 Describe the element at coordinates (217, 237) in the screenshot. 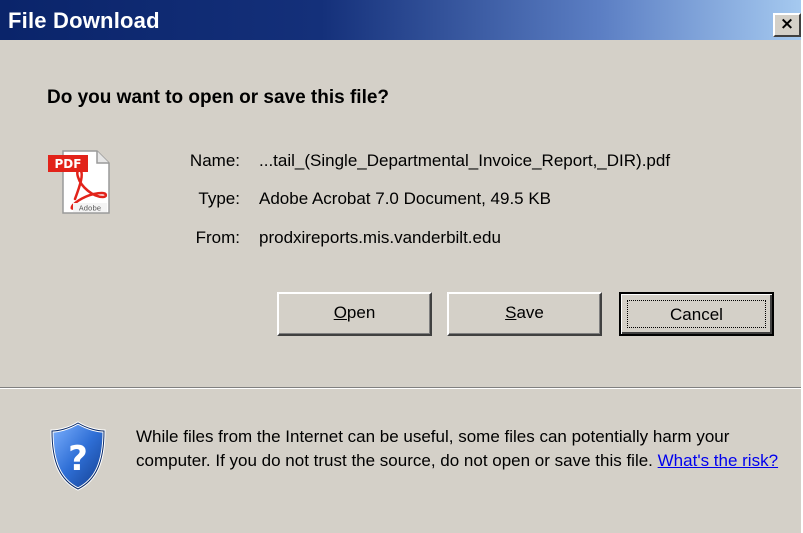

I see `from-label: From:` at that location.